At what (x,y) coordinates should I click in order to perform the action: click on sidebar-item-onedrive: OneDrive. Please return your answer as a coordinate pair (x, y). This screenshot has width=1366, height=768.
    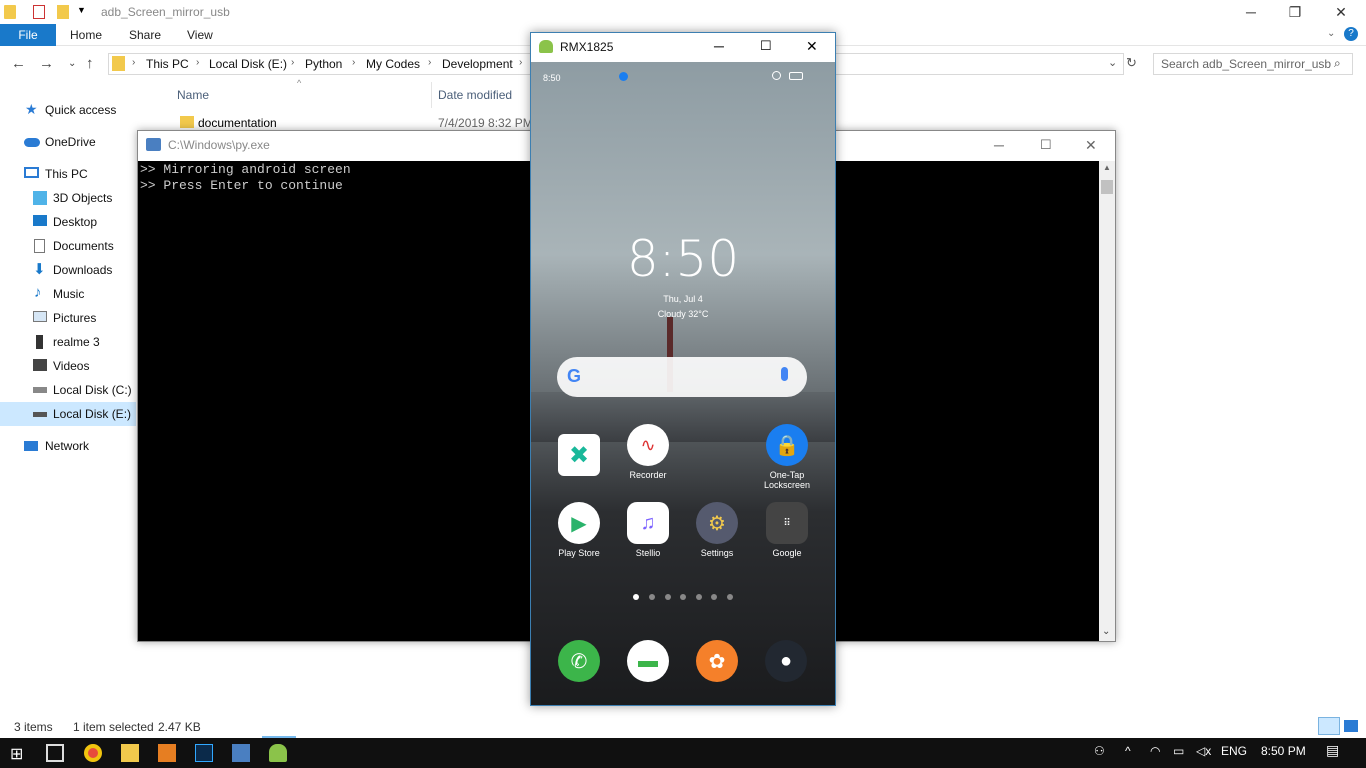
    Looking at the image, I should click on (79, 142).